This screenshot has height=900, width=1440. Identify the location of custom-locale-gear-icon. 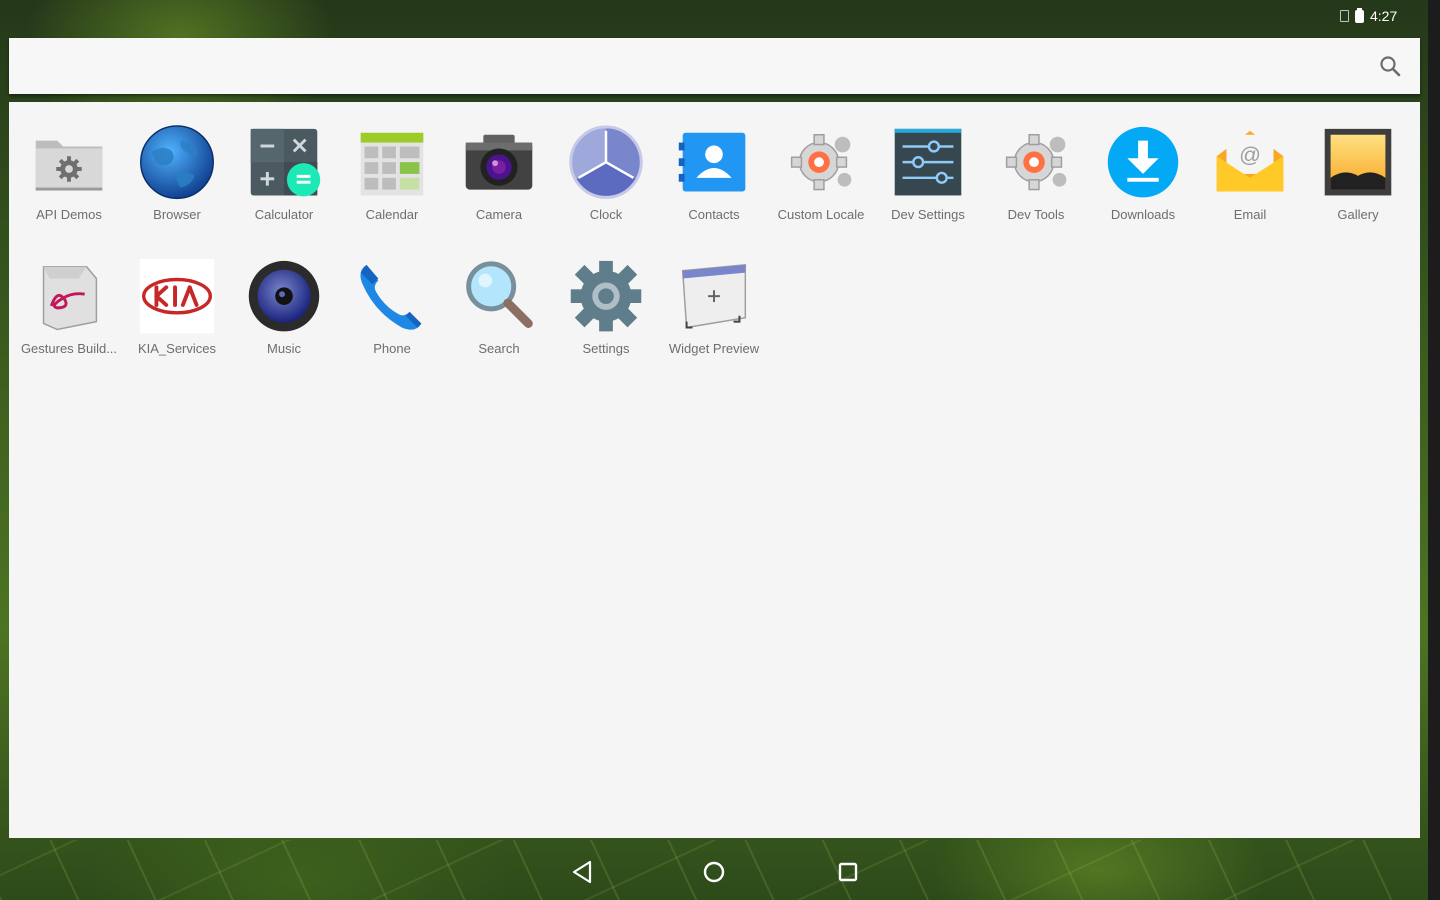
(821, 162).